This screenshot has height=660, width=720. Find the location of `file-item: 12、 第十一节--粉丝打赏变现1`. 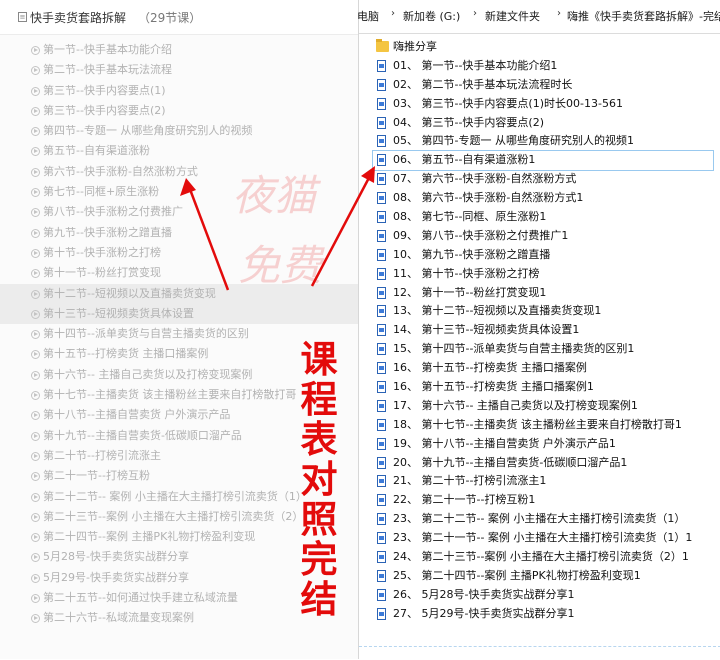

file-item: 12、 第十一节--粉丝打赏变现1 is located at coordinates (543, 293).